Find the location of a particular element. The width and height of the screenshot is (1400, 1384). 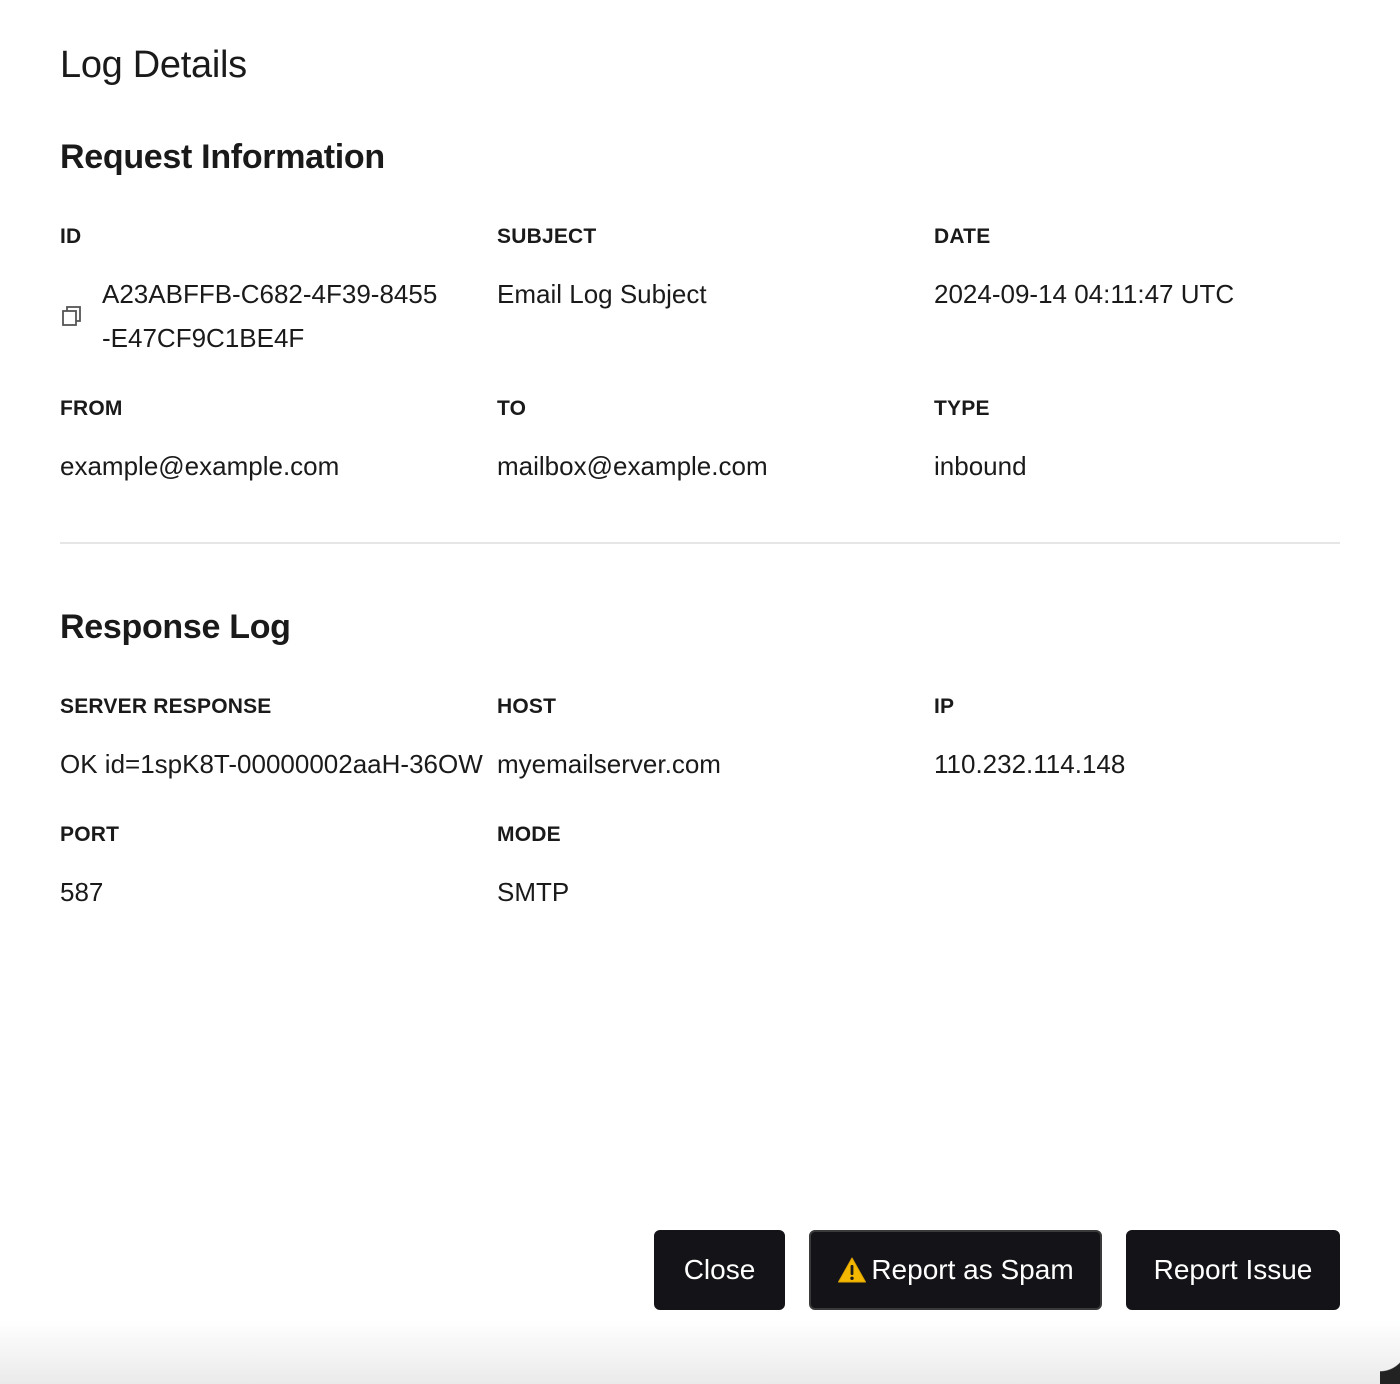

report-spam-button-label: Report as Spam is located at coordinates (972, 1269).